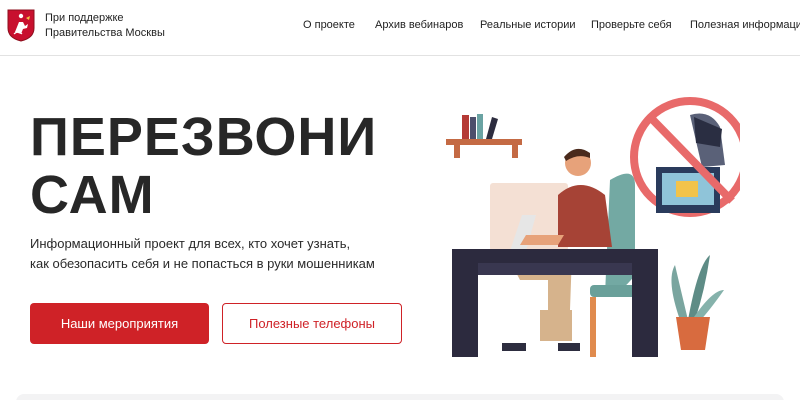 This screenshot has height=400, width=800. What do you see at coordinates (697, 302) in the screenshot?
I see `plant` at bounding box center [697, 302].